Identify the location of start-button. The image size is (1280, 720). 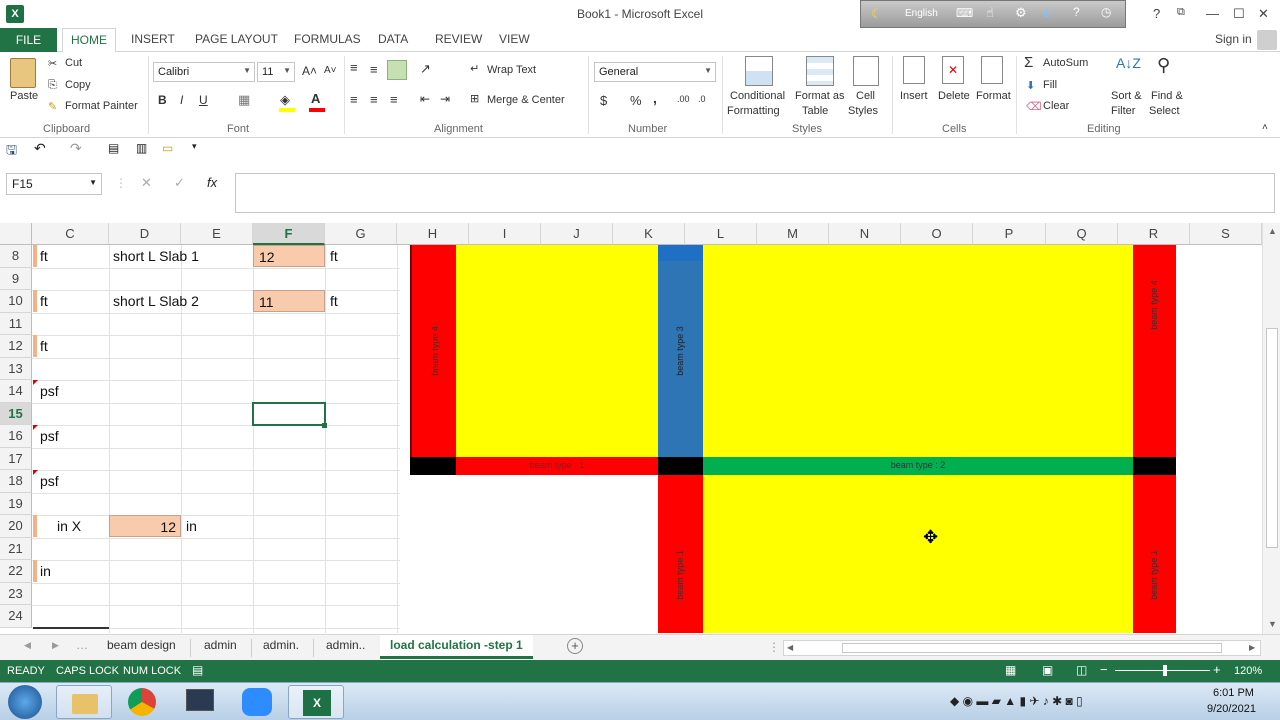
(25, 702).